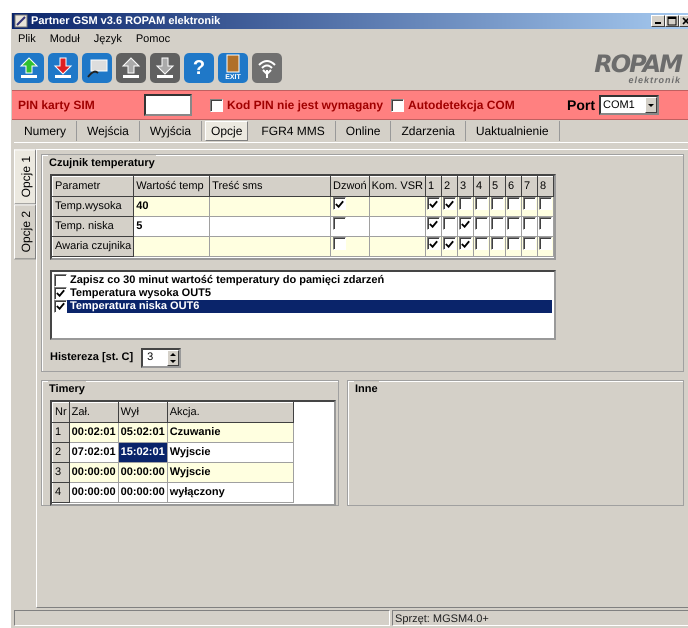 The image size is (688, 628). What do you see at coordinates (93, 246) in the screenshot?
I see `row-header: Awaria czujnika` at bounding box center [93, 246].